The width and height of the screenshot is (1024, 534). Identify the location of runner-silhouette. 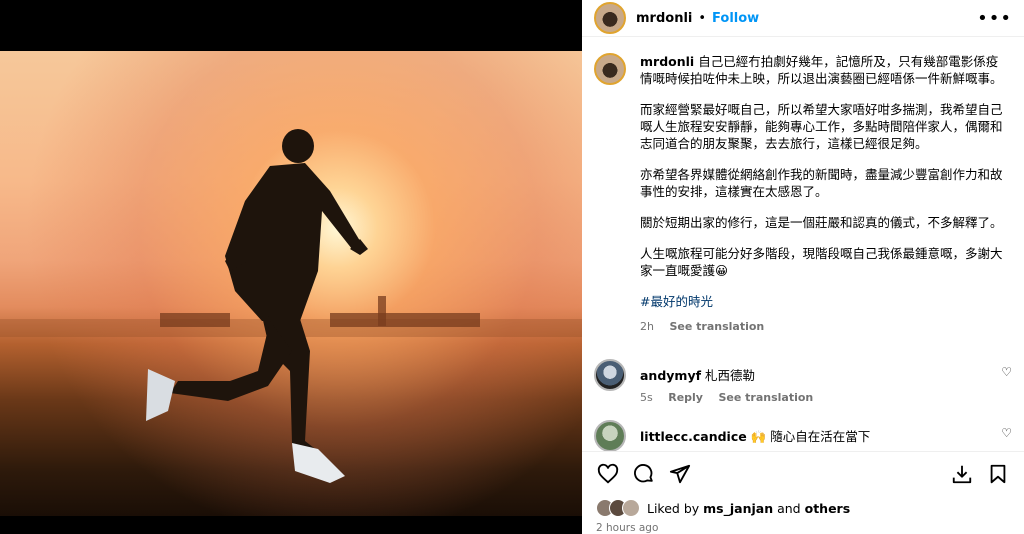
(257, 306).